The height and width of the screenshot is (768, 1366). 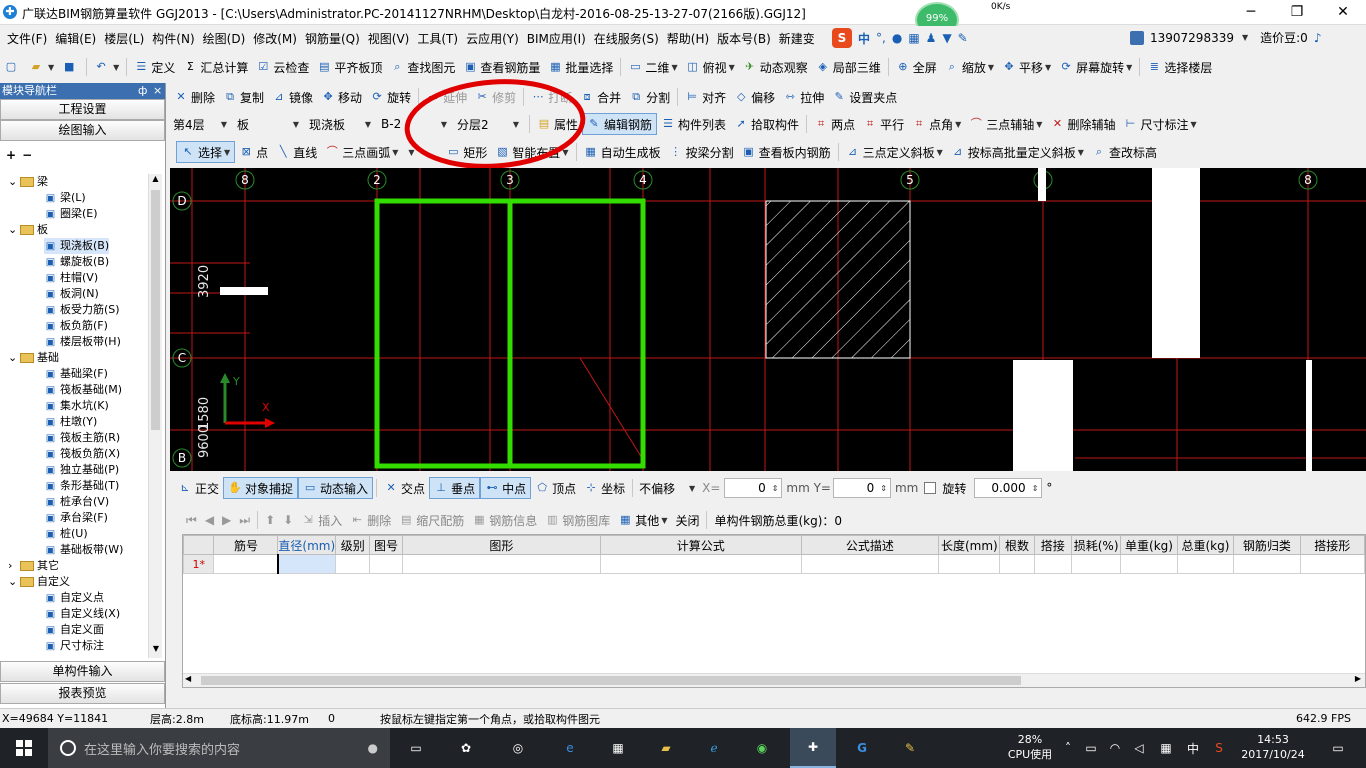 I want to click on batch-slope-button: ⊿ 按标高批量定义斜板 ▼, so click(x=1017, y=152).